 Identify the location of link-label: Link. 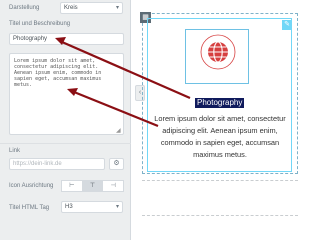
(15, 151).